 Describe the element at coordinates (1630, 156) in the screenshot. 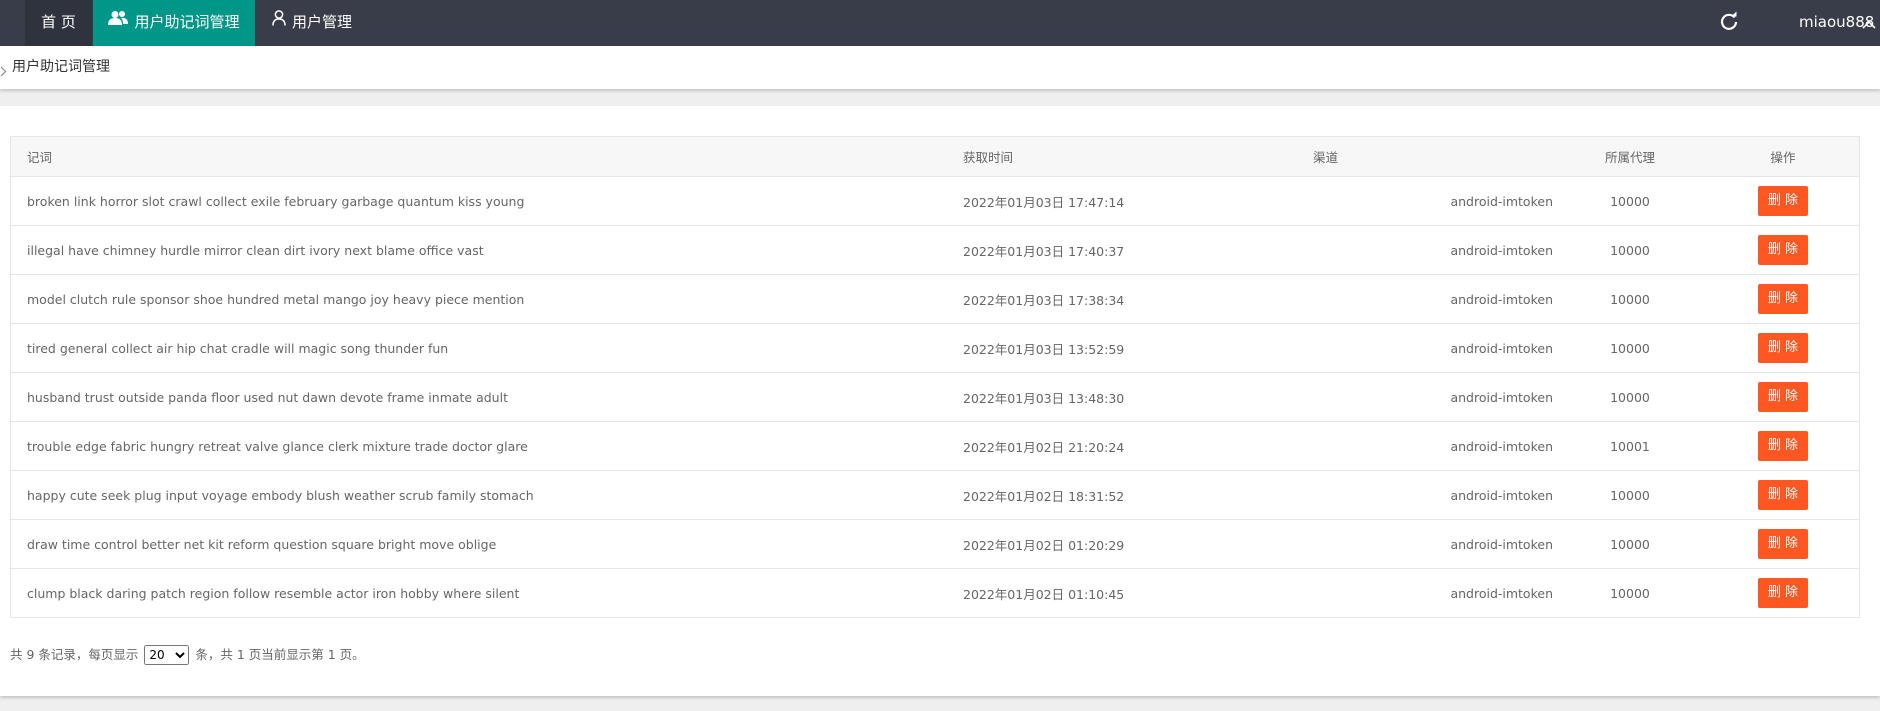

I see `col-header-agent: 所属代理` at that location.